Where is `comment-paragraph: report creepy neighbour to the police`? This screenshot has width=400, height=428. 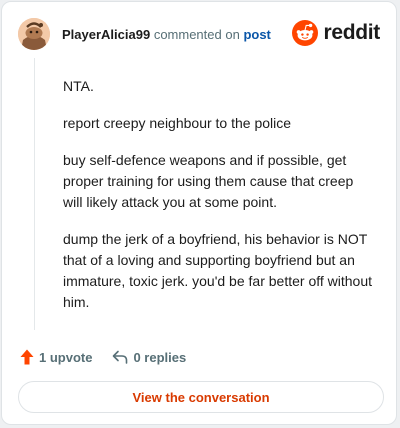
comment-paragraph: report creepy neighbour to the police is located at coordinates (177, 123).